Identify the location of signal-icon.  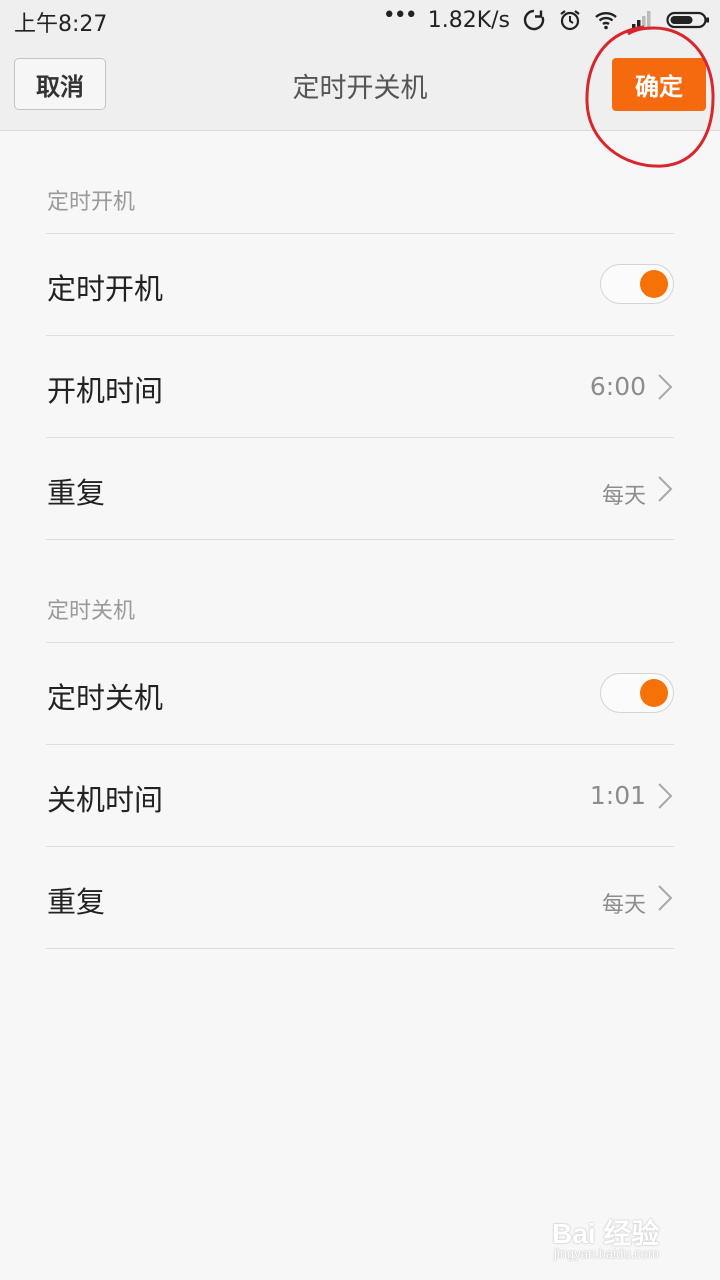
(642, 20).